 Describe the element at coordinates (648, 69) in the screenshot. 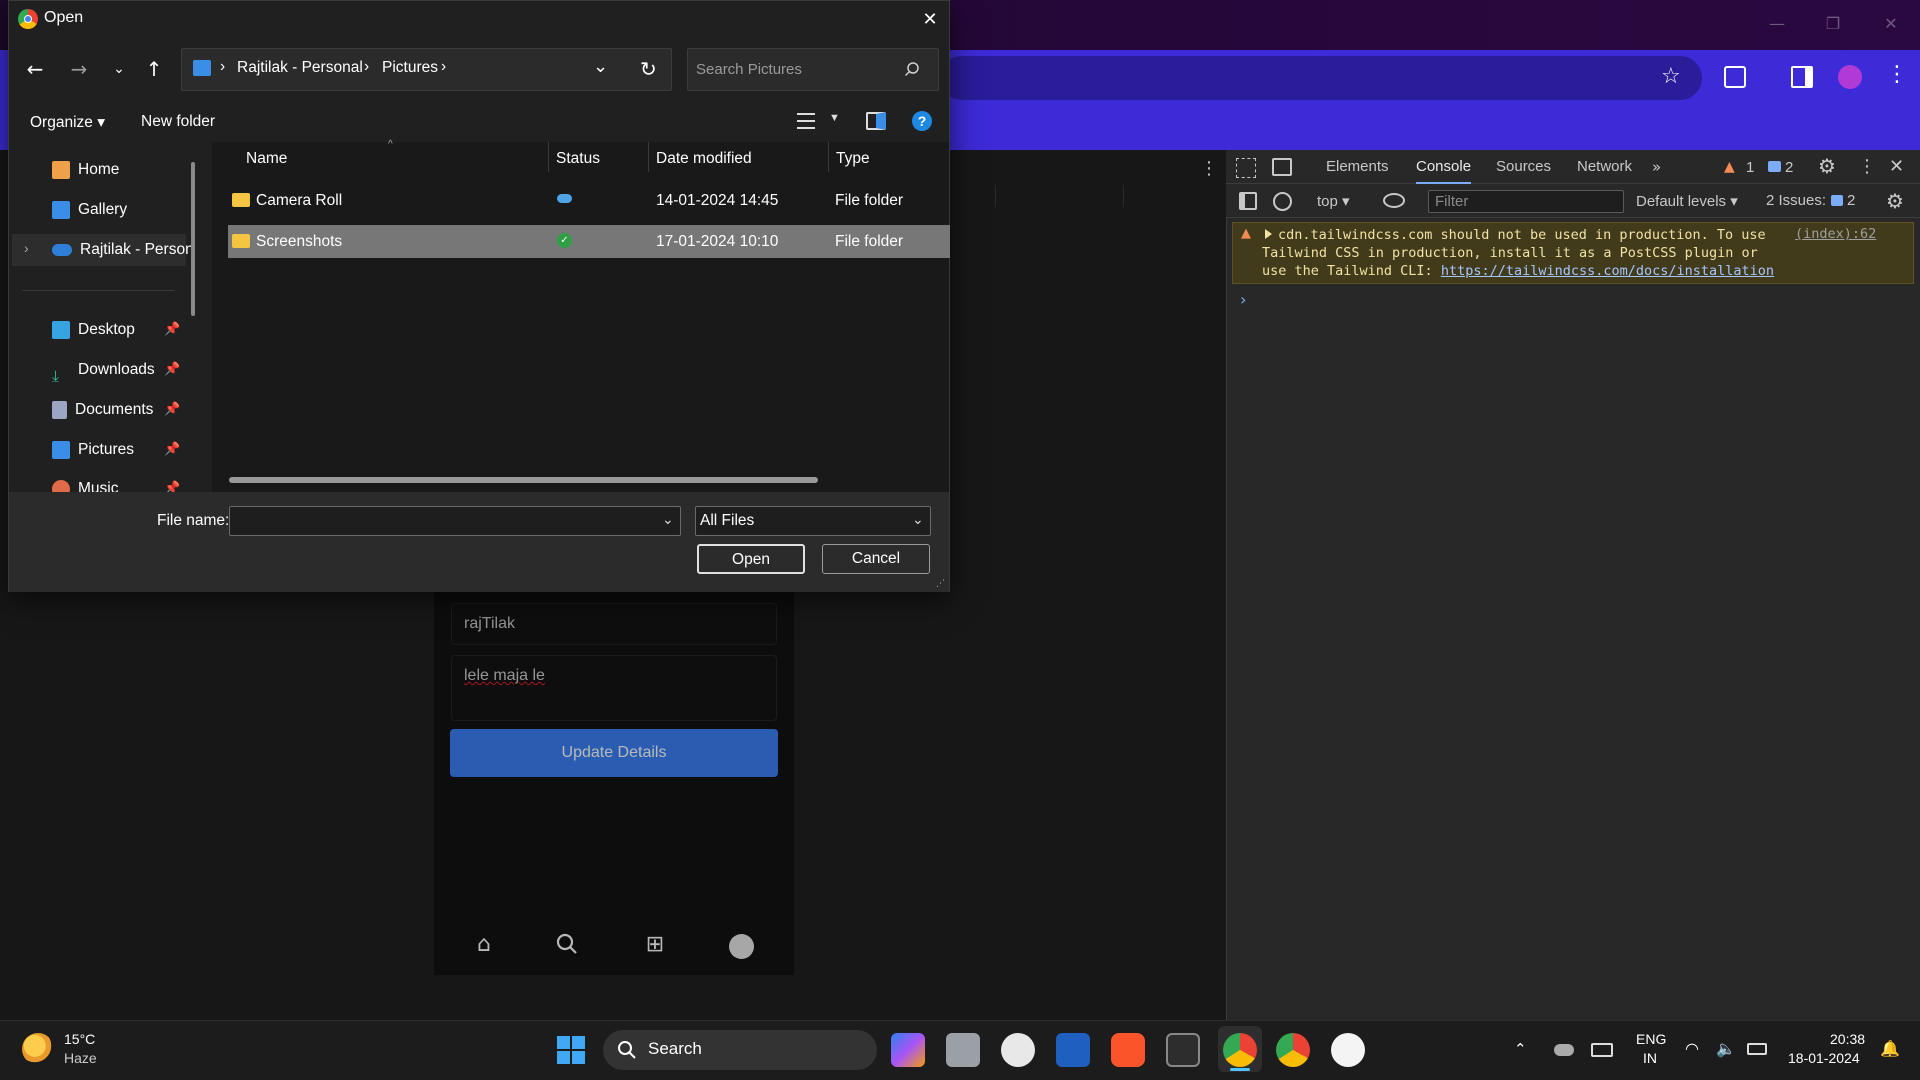

I see `refresh-icon: ↻` at that location.